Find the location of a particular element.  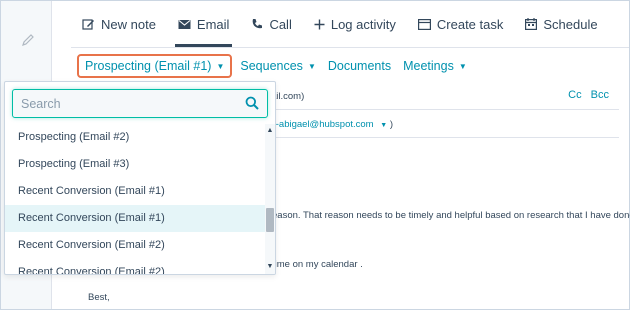

calendar-icon is located at coordinates (531, 24).